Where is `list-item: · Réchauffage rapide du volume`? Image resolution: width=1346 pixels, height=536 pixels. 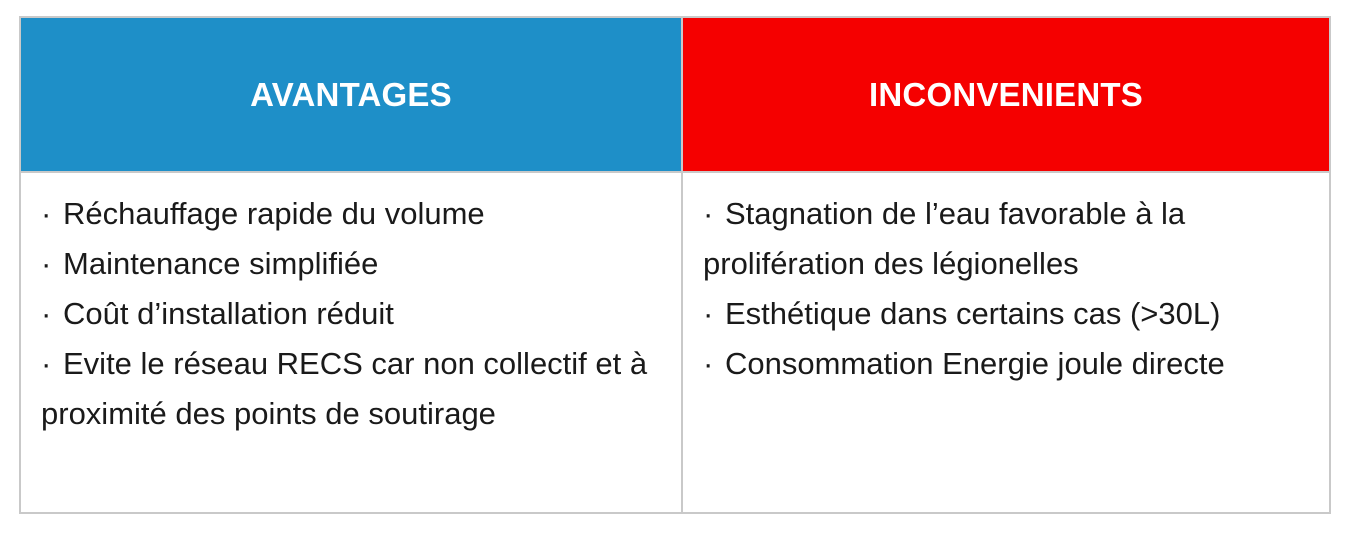
list-item: · Réchauffage rapide du volume is located at coordinates (351, 214).